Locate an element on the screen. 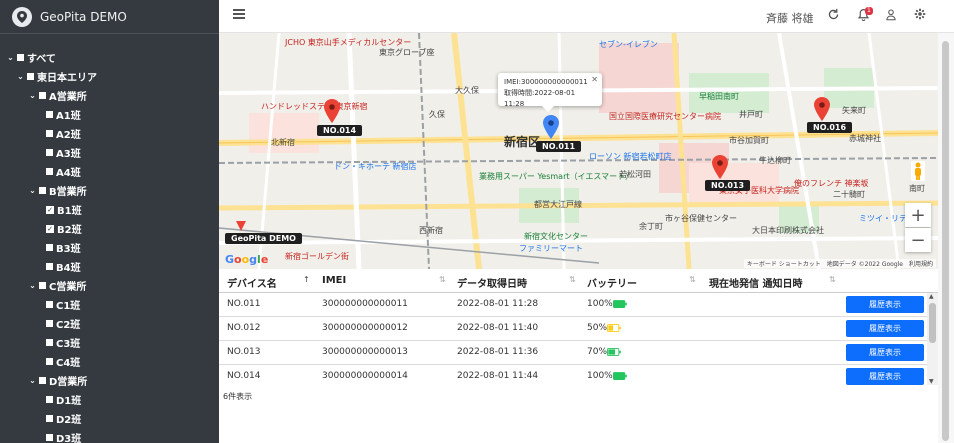  map-label-gyomu: 業務用スーパー Yesmart（イエスマート） is located at coordinates (556, 176).